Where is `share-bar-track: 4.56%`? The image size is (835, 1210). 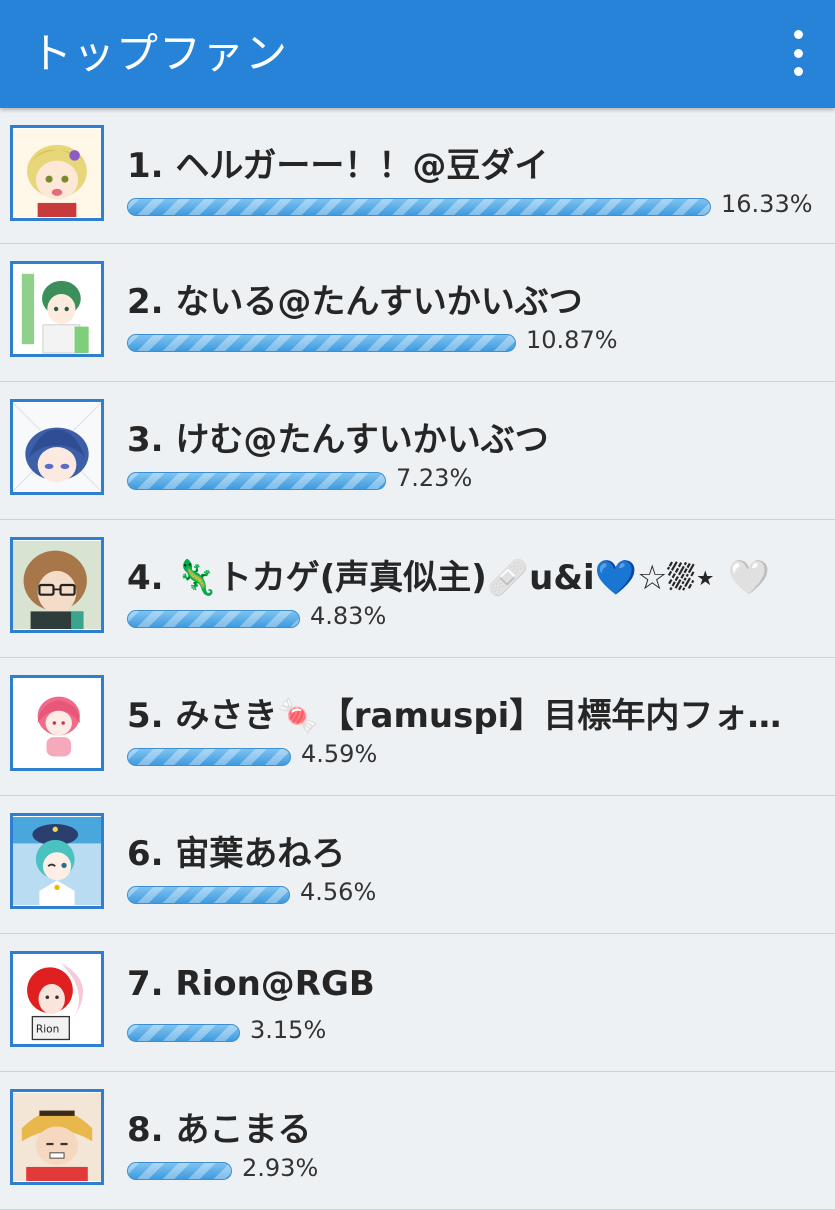
share-bar-track: 4.56% is located at coordinates (472, 893).